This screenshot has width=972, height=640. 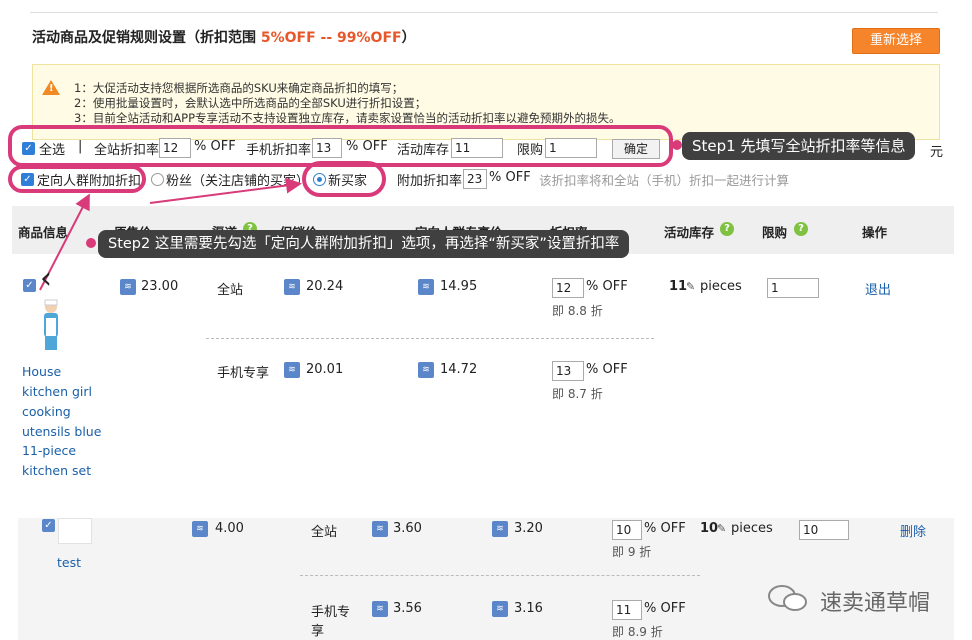 I want to click on p2-row2-off: % OFF, so click(x=665, y=608).